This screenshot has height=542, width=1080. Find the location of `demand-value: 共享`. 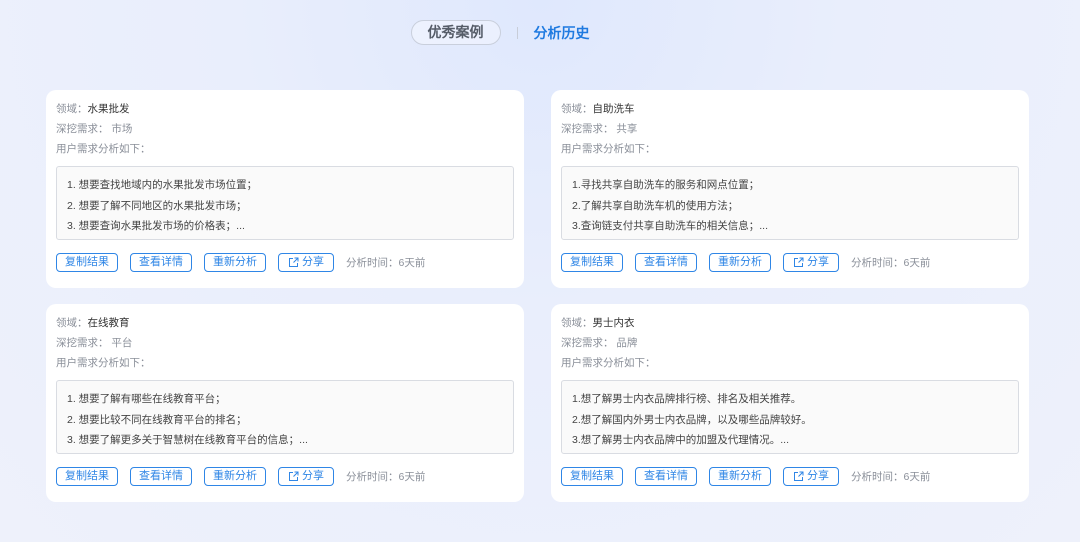

demand-value: 共享 is located at coordinates (627, 129).